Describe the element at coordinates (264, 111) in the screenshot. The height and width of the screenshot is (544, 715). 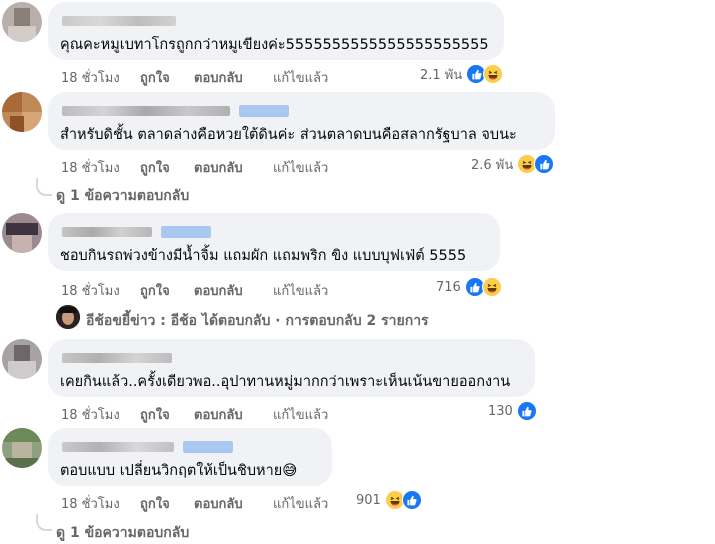
I see `comment-2-author-badge` at that location.